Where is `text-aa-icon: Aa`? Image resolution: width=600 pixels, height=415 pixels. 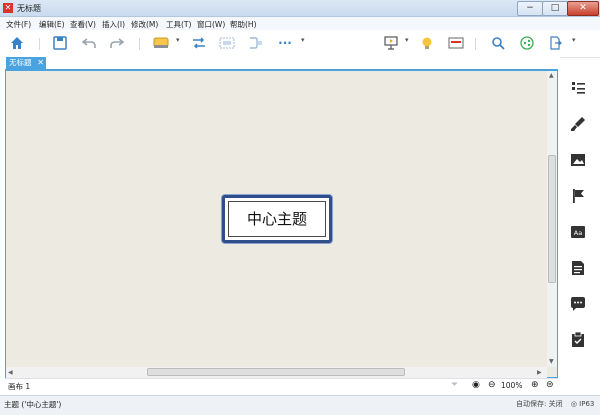 text-aa-icon: Aa is located at coordinates (578, 232).